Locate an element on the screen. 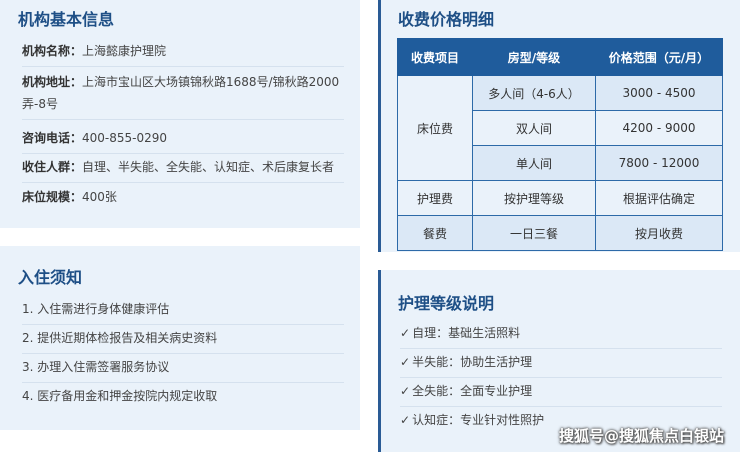 The width and height of the screenshot is (740, 452). care-level-title: 护理等级说明 is located at coordinates (446, 303).